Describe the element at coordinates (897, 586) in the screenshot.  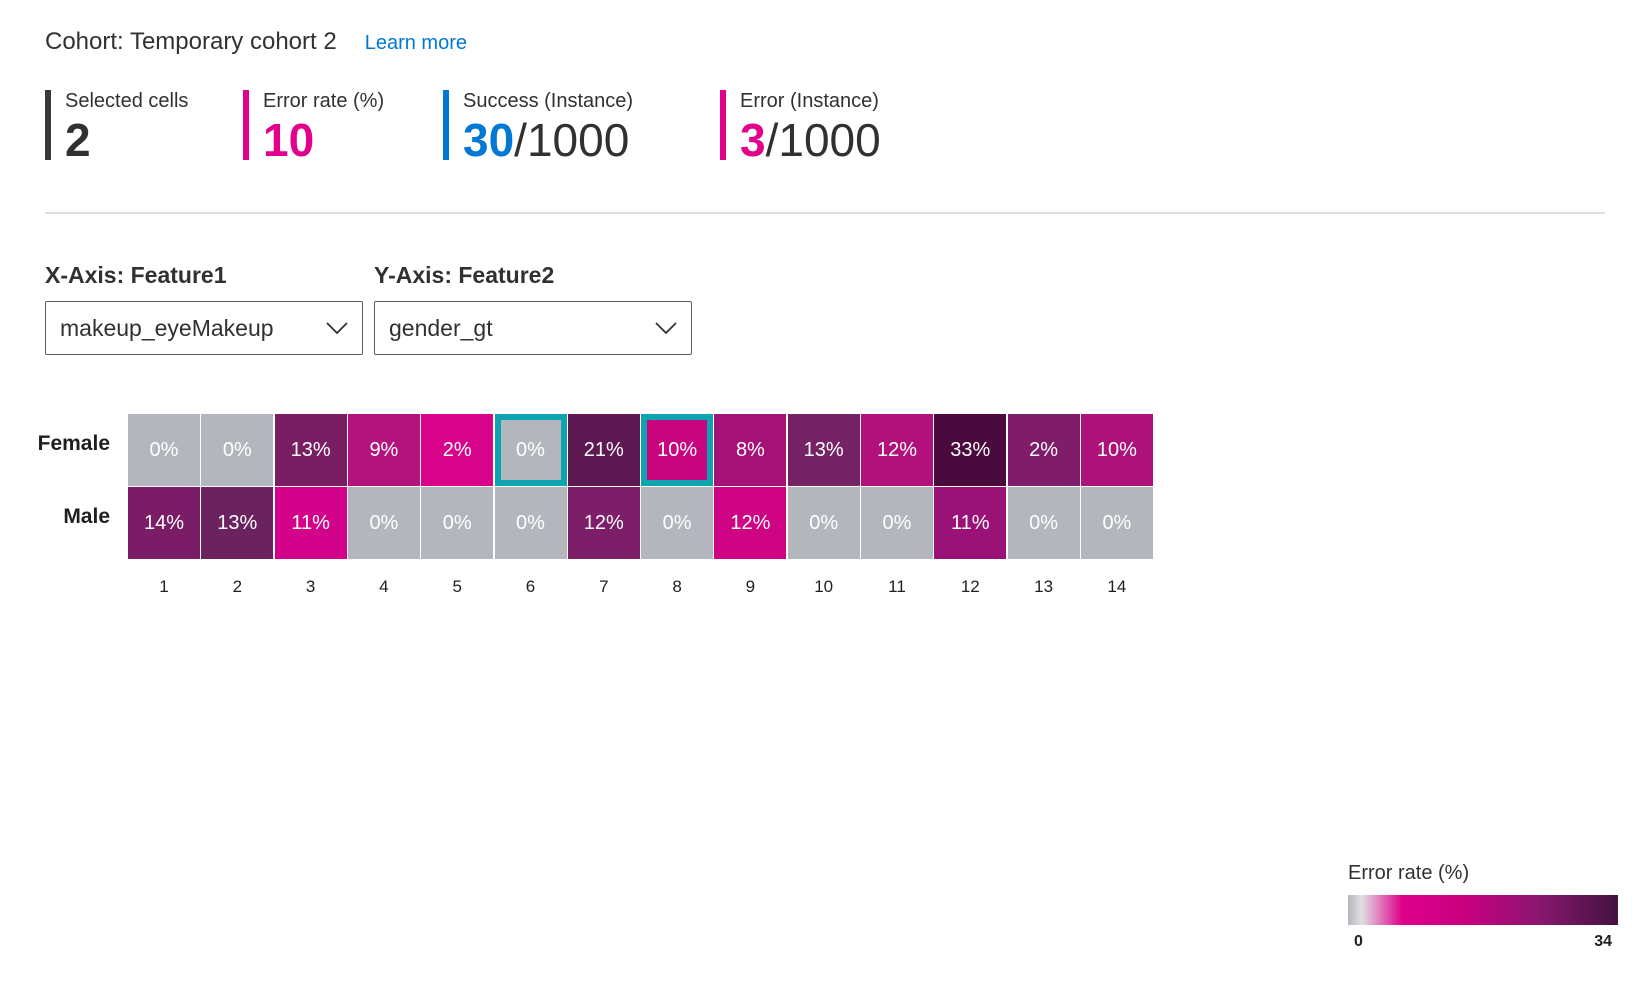
I see `column-label: 11` at that location.